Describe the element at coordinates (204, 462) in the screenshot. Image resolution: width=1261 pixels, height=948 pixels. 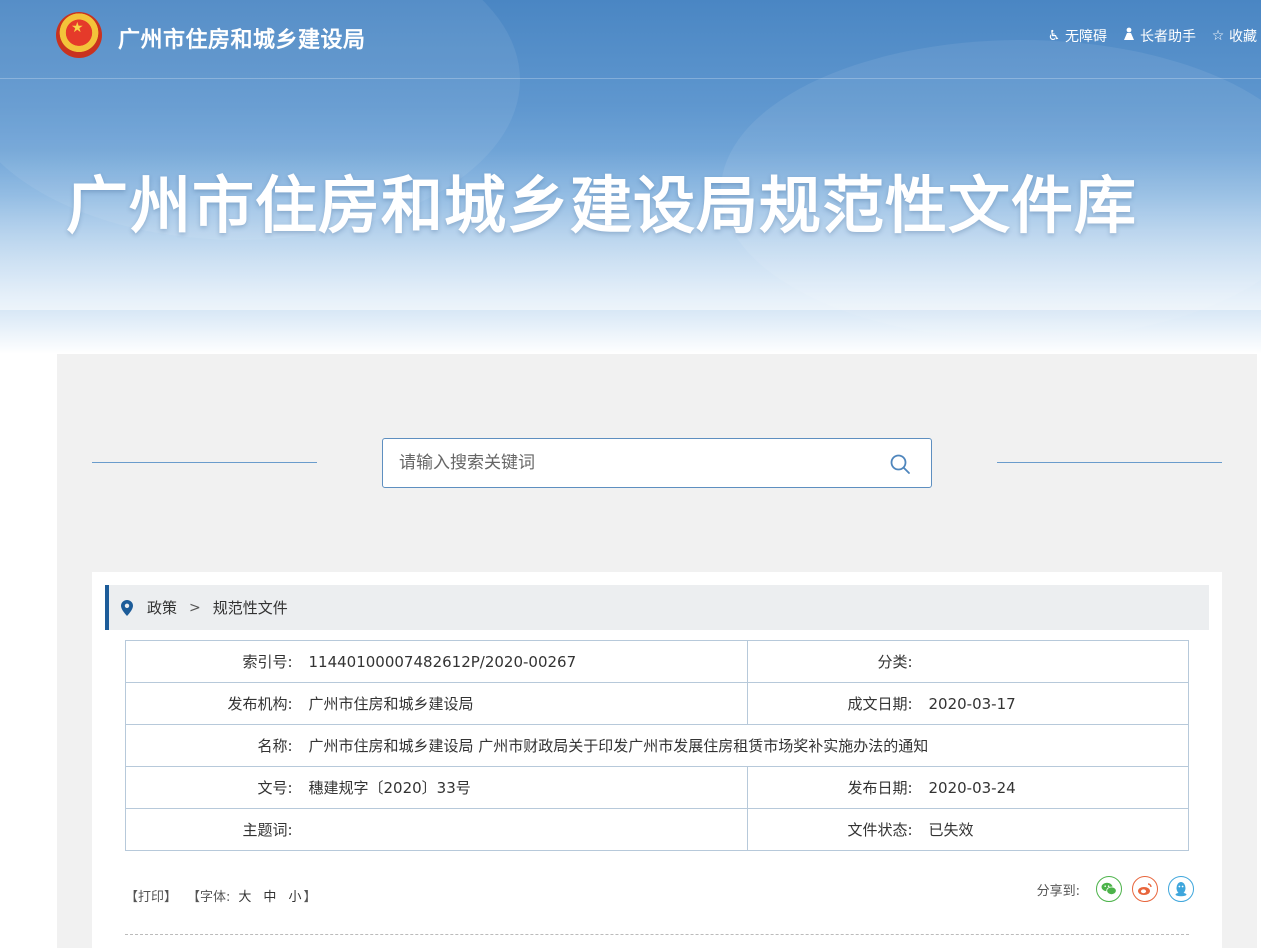
I see `search-divider-left` at that location.